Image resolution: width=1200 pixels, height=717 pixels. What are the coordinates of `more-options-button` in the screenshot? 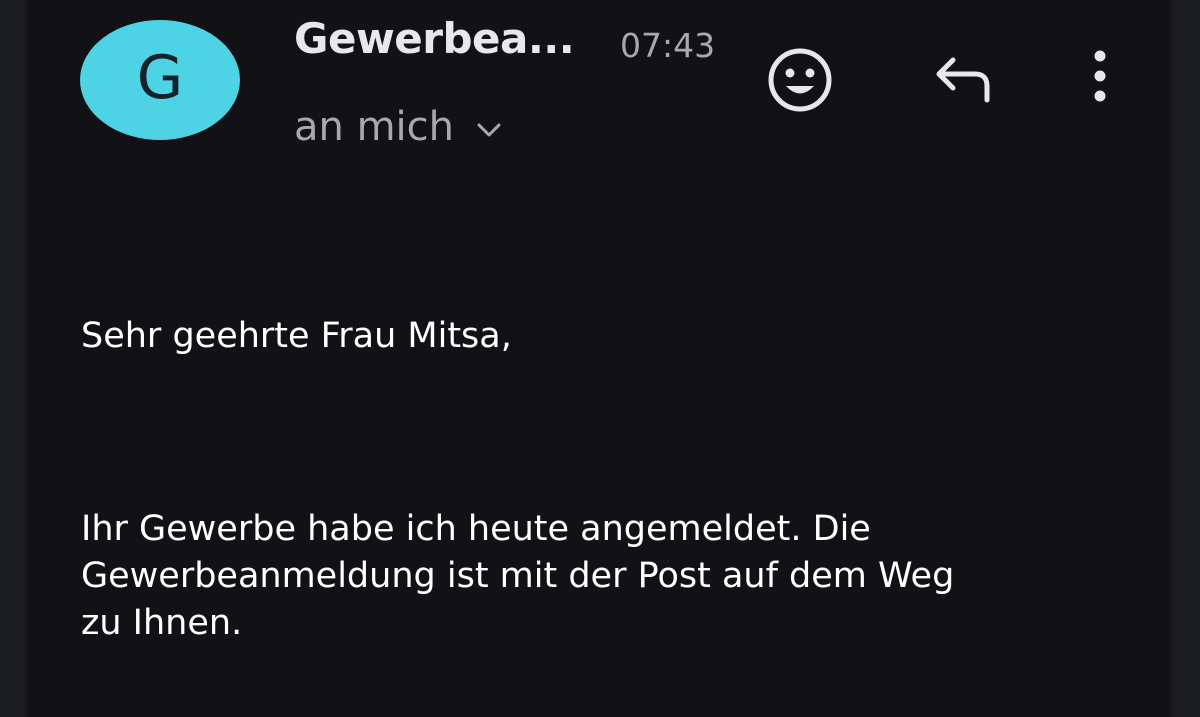 It's located at (1100, 76).